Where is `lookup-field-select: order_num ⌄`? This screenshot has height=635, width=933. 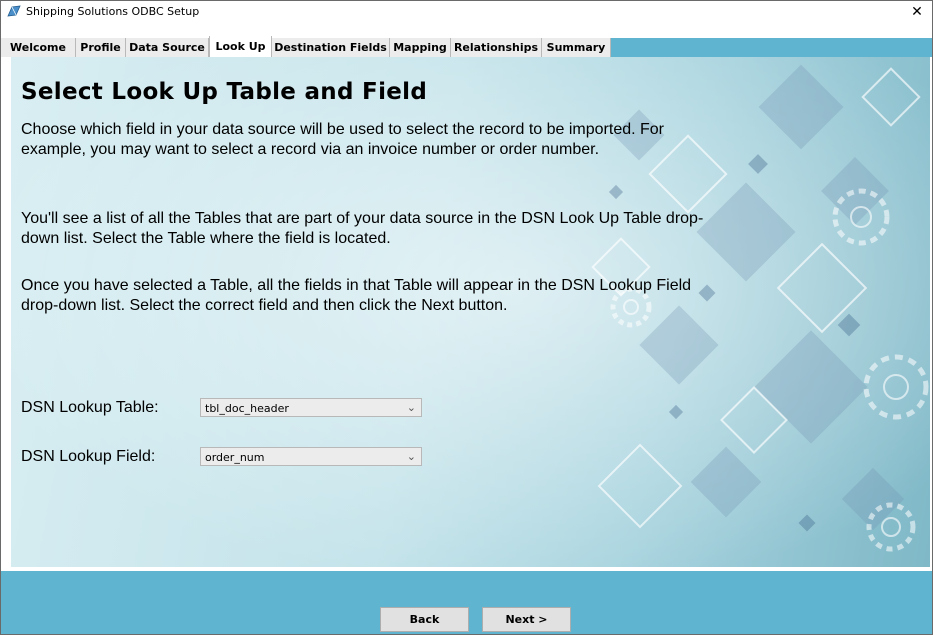 lookup-field-select: order_num ⌄ is located at coordinates (311, 456).